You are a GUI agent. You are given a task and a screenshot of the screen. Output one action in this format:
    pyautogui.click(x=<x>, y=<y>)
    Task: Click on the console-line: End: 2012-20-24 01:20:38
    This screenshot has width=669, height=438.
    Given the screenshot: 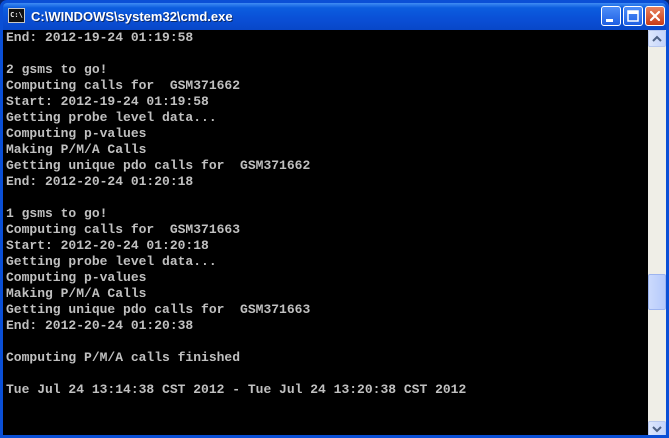 What is the action you would take?
    pyautogui.click(x=100, y=325)
    